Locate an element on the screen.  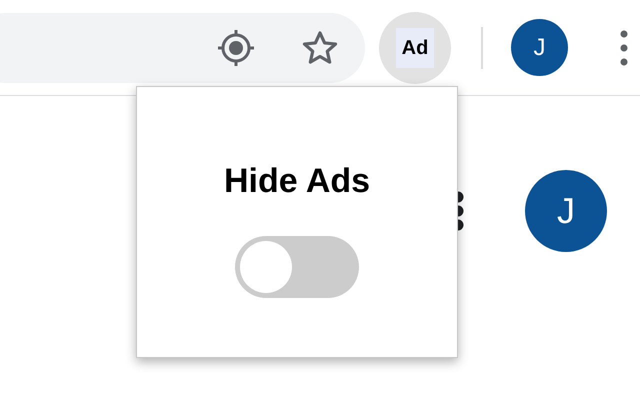
ad-badge: Ad is located at coordinates (415, 48).